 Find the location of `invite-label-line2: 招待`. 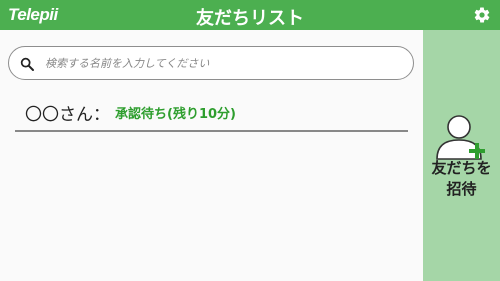

invite-label-line2: 招待 is located at coordinates (461, 189).